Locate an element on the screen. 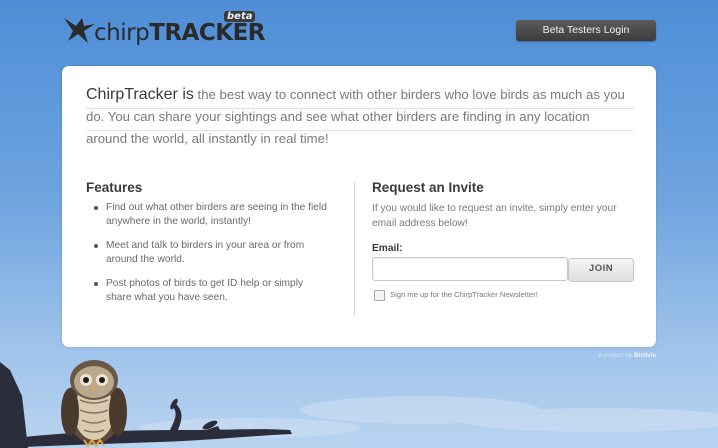 This screenshot has width=718, height=448. invite-heading: Request an Invite is located at coordinates (428, 187).